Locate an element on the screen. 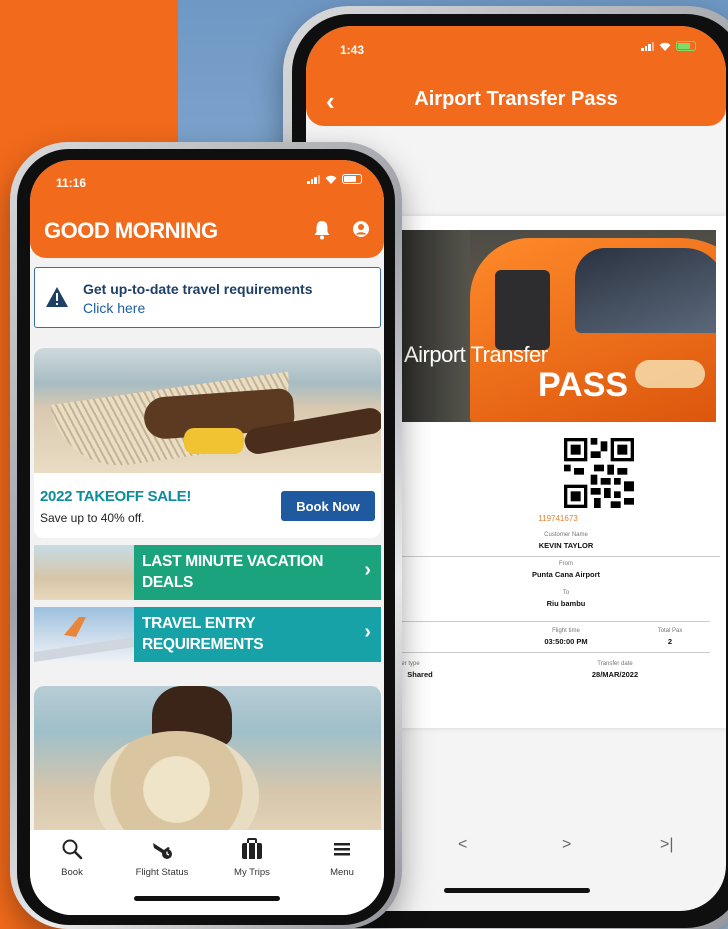 Image resolution: width=728 pixels, height=929 pixels. tab-label: Flight Status is located at coordinates (162, 872).